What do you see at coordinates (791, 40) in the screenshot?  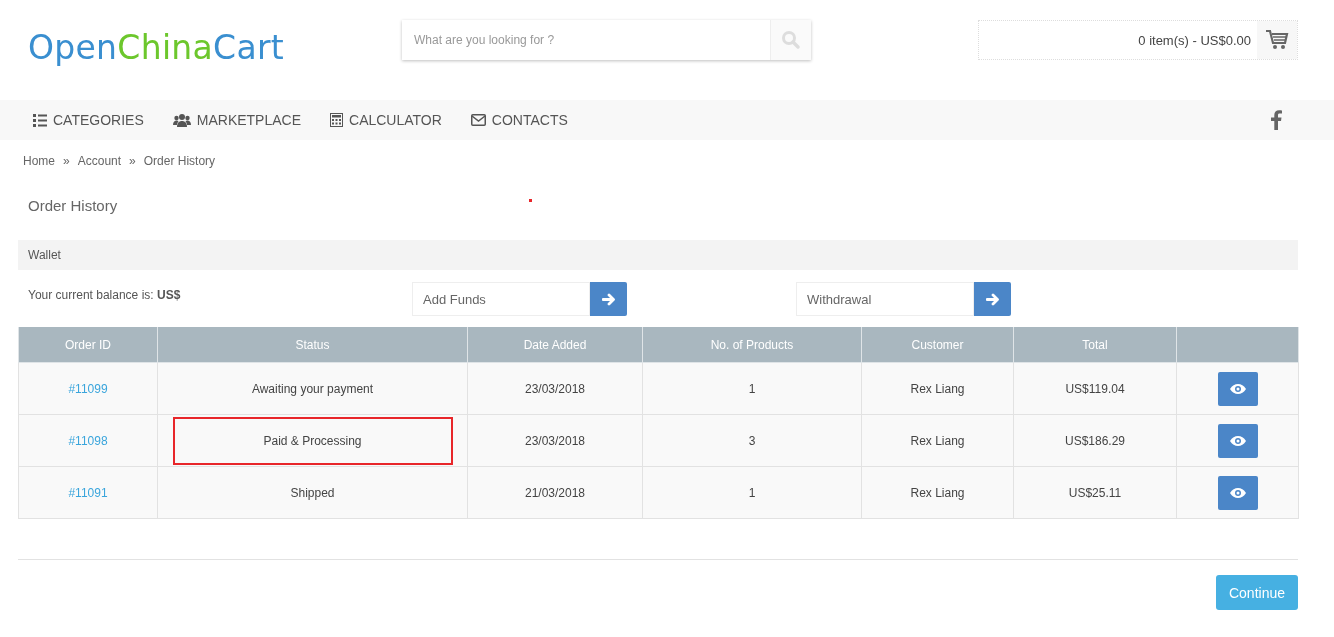 I see `search-icon` at bounding box center [791, 40].